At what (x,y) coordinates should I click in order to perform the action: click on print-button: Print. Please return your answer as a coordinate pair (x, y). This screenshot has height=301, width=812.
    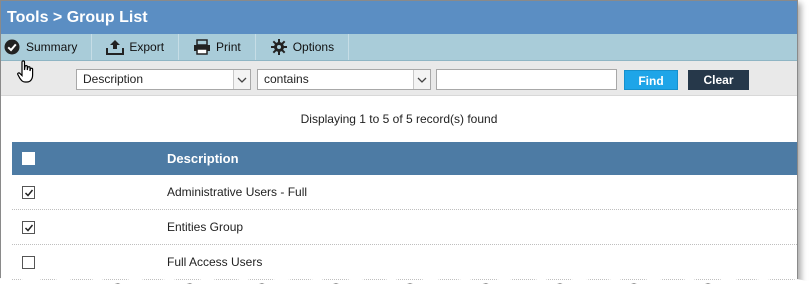
    Looking at the image, I should click on (217, 47).